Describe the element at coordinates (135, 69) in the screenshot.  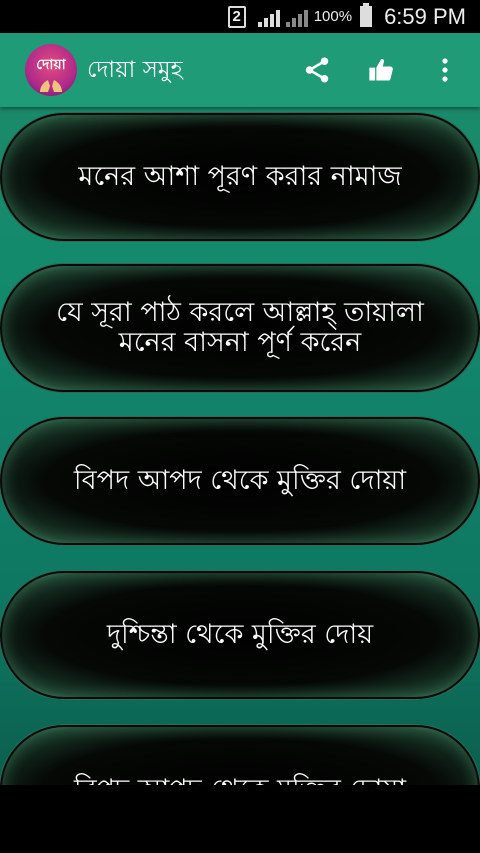
I see `app-title: দোয়া সমুহ` at that location.